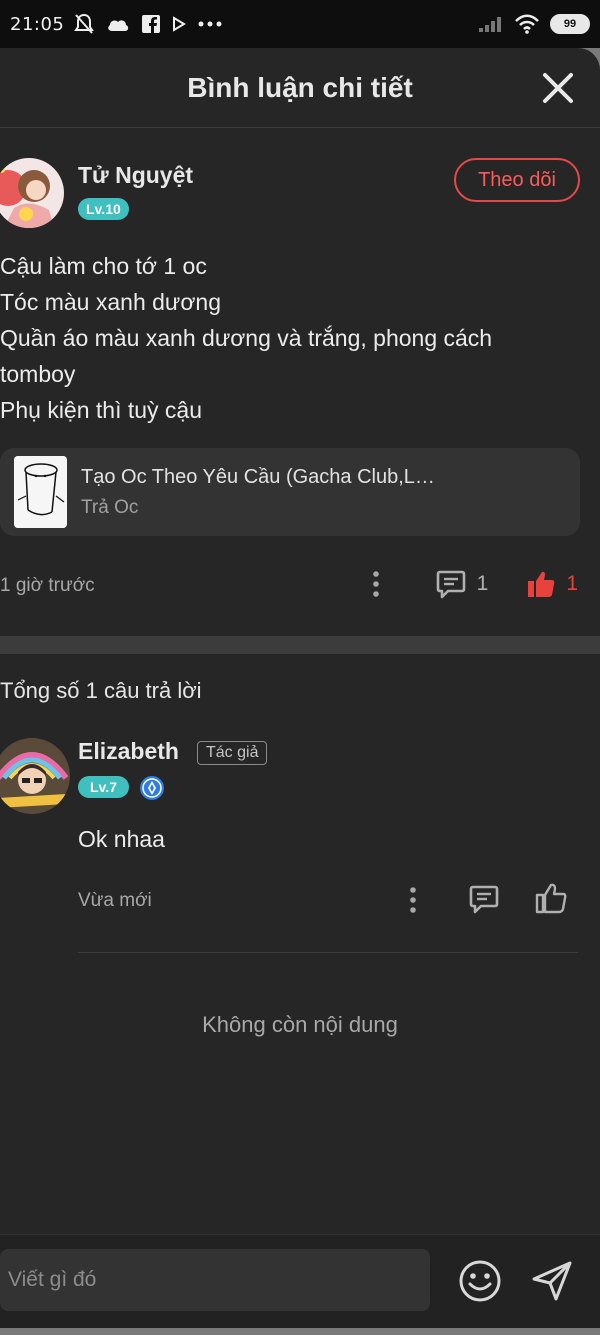  I want to click on level-badge: Lv.7, so click(103, 787).